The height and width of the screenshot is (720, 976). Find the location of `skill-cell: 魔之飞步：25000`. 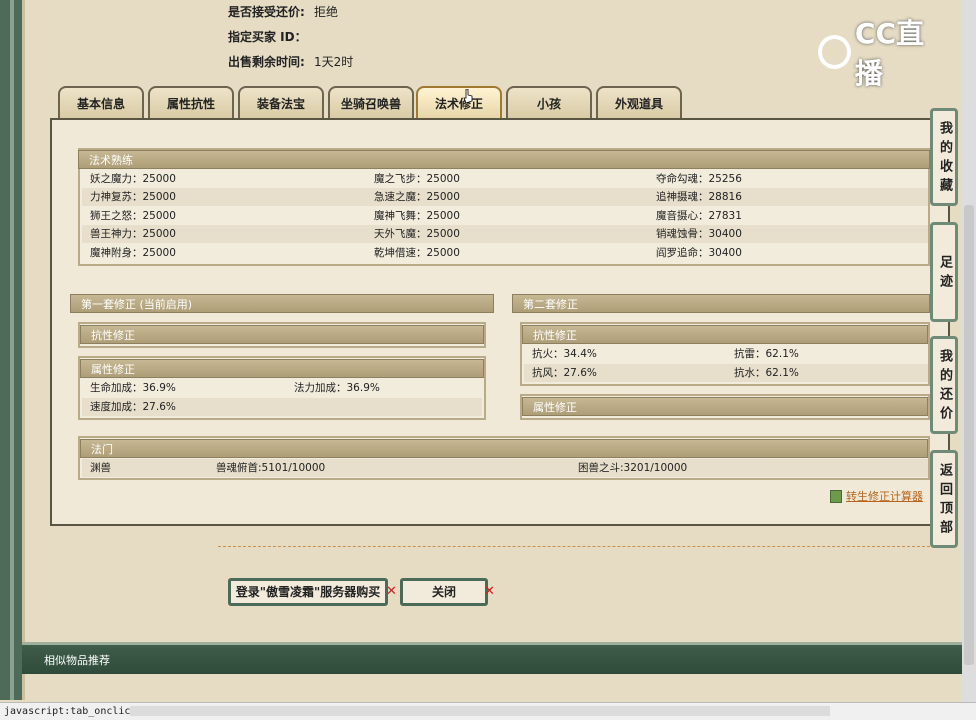

skill-cell: 魔之飞步：25000 is located at coordinates (417, 179).